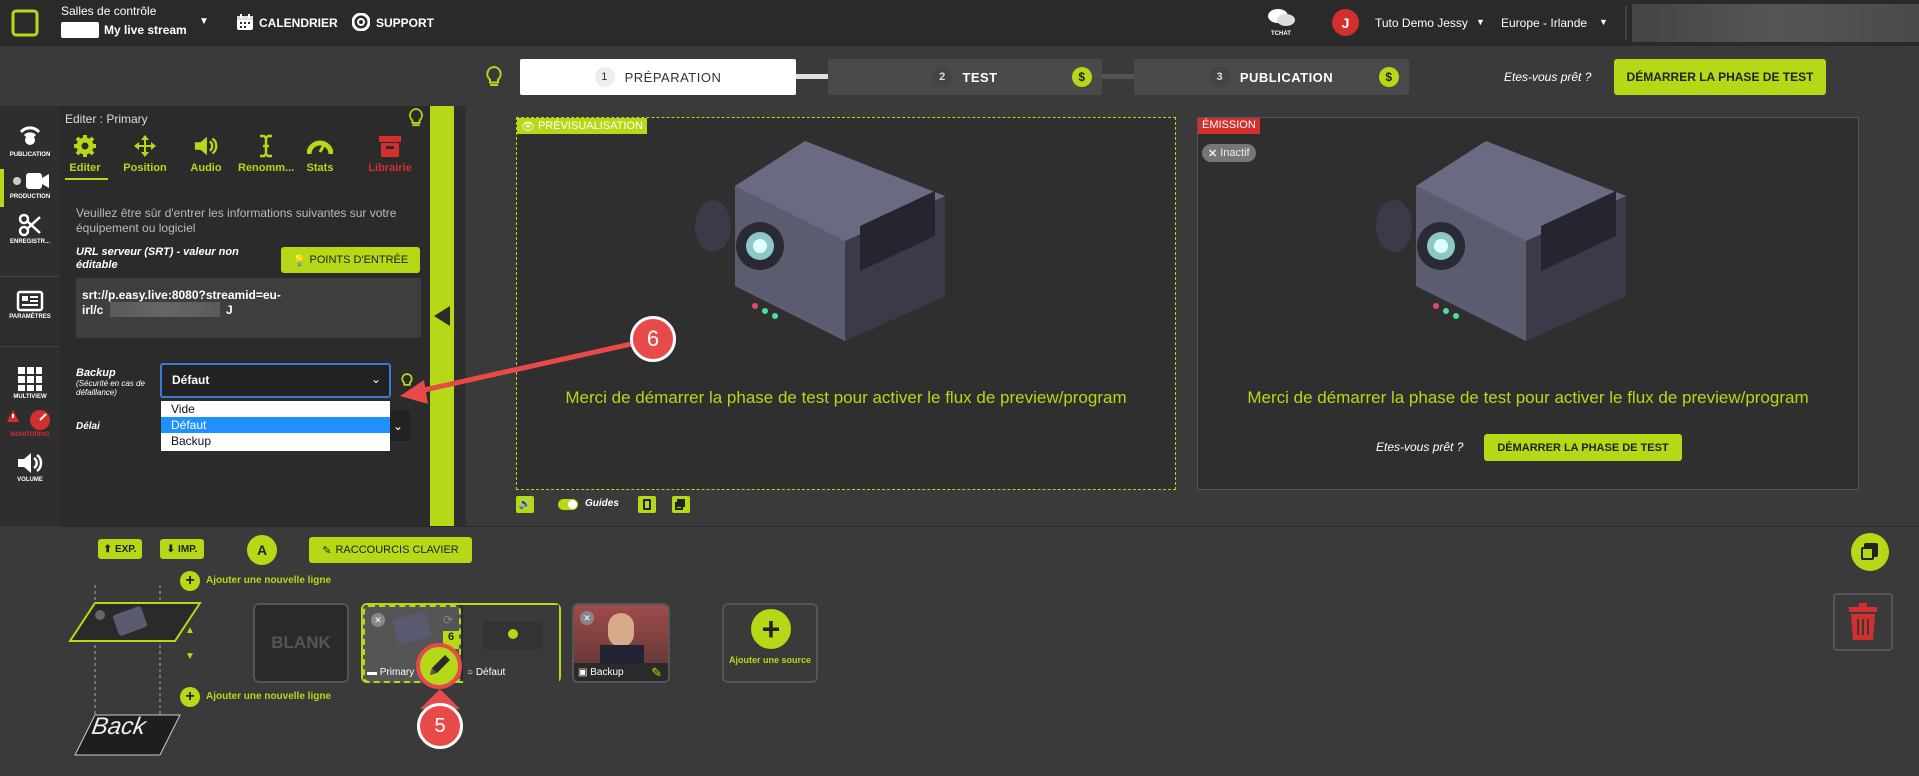 The image size is (1919, 776). What do you see at coordinates (30, 435) in the screenshot?
I see `nav-label: MONITORING` at bounding box center [30, 435].